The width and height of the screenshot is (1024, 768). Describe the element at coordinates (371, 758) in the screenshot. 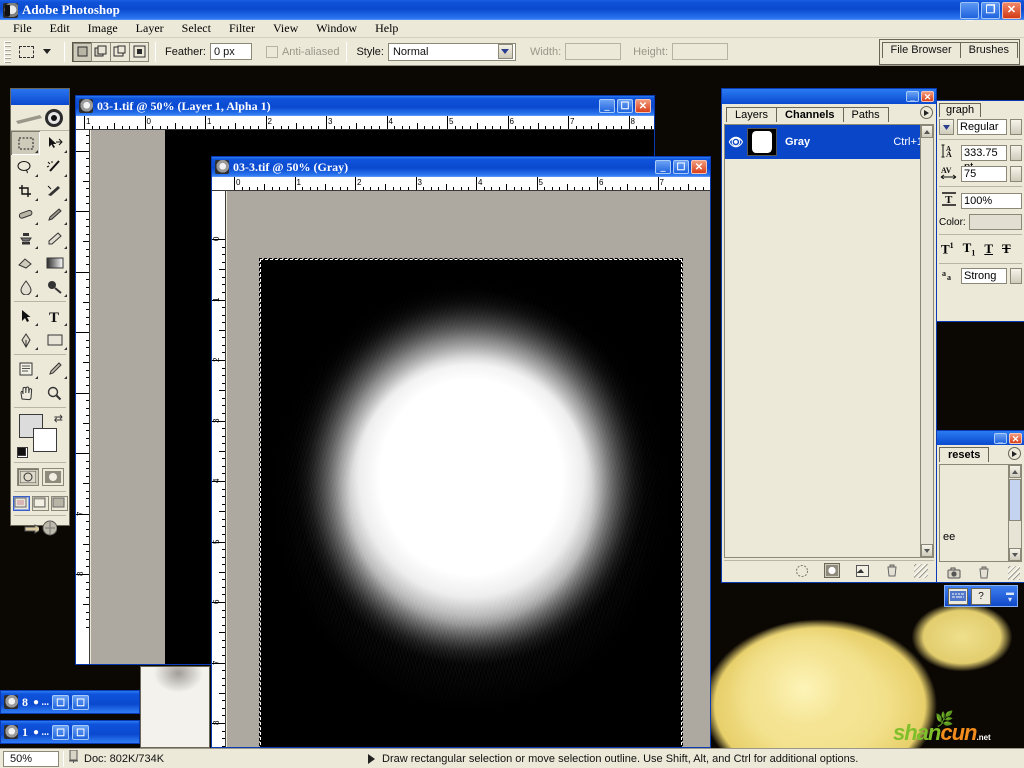

I see `status-expand-arrow-icon` at that location.